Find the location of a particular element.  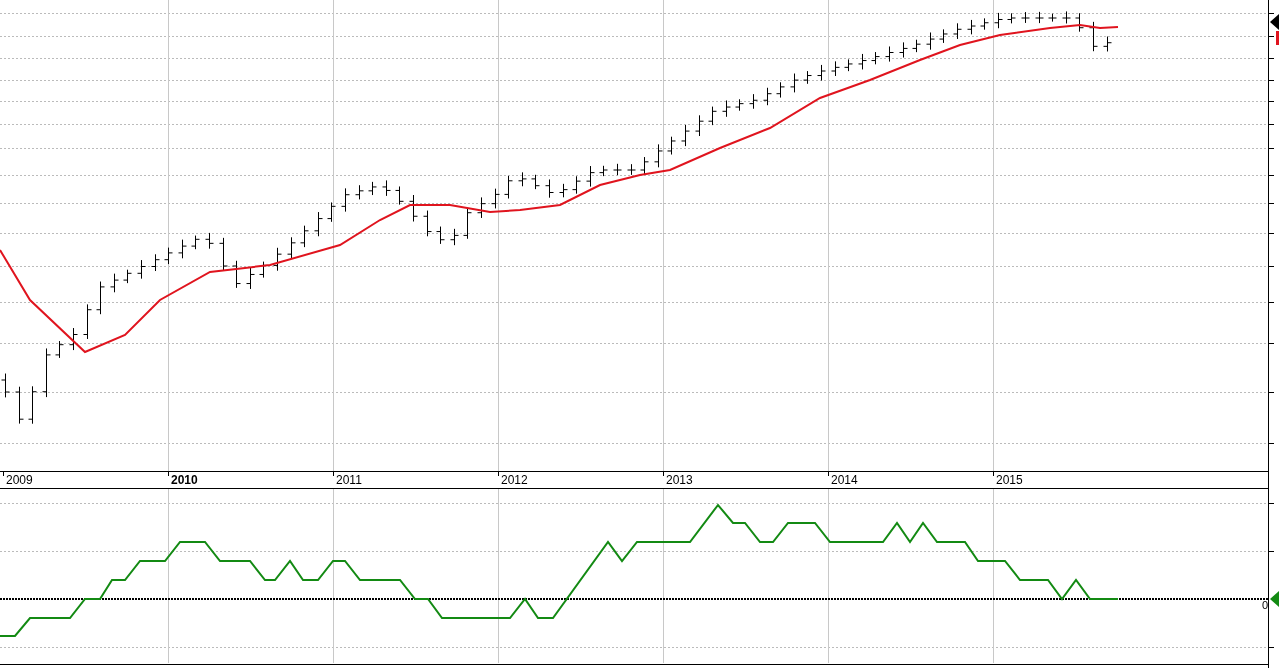

year-label: 2011 is located at coordinates (349, 480).